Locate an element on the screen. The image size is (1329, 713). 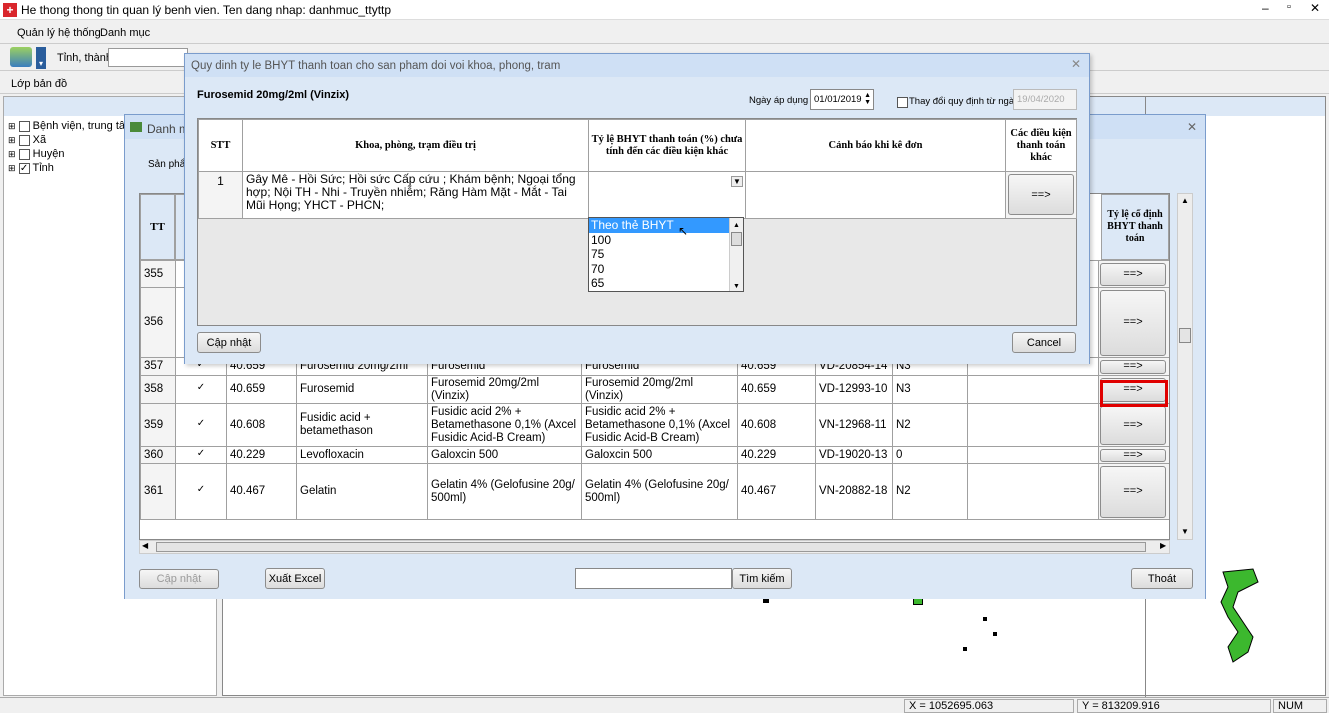
cell-code2: 40.659 is located at coordinates (776, 389).